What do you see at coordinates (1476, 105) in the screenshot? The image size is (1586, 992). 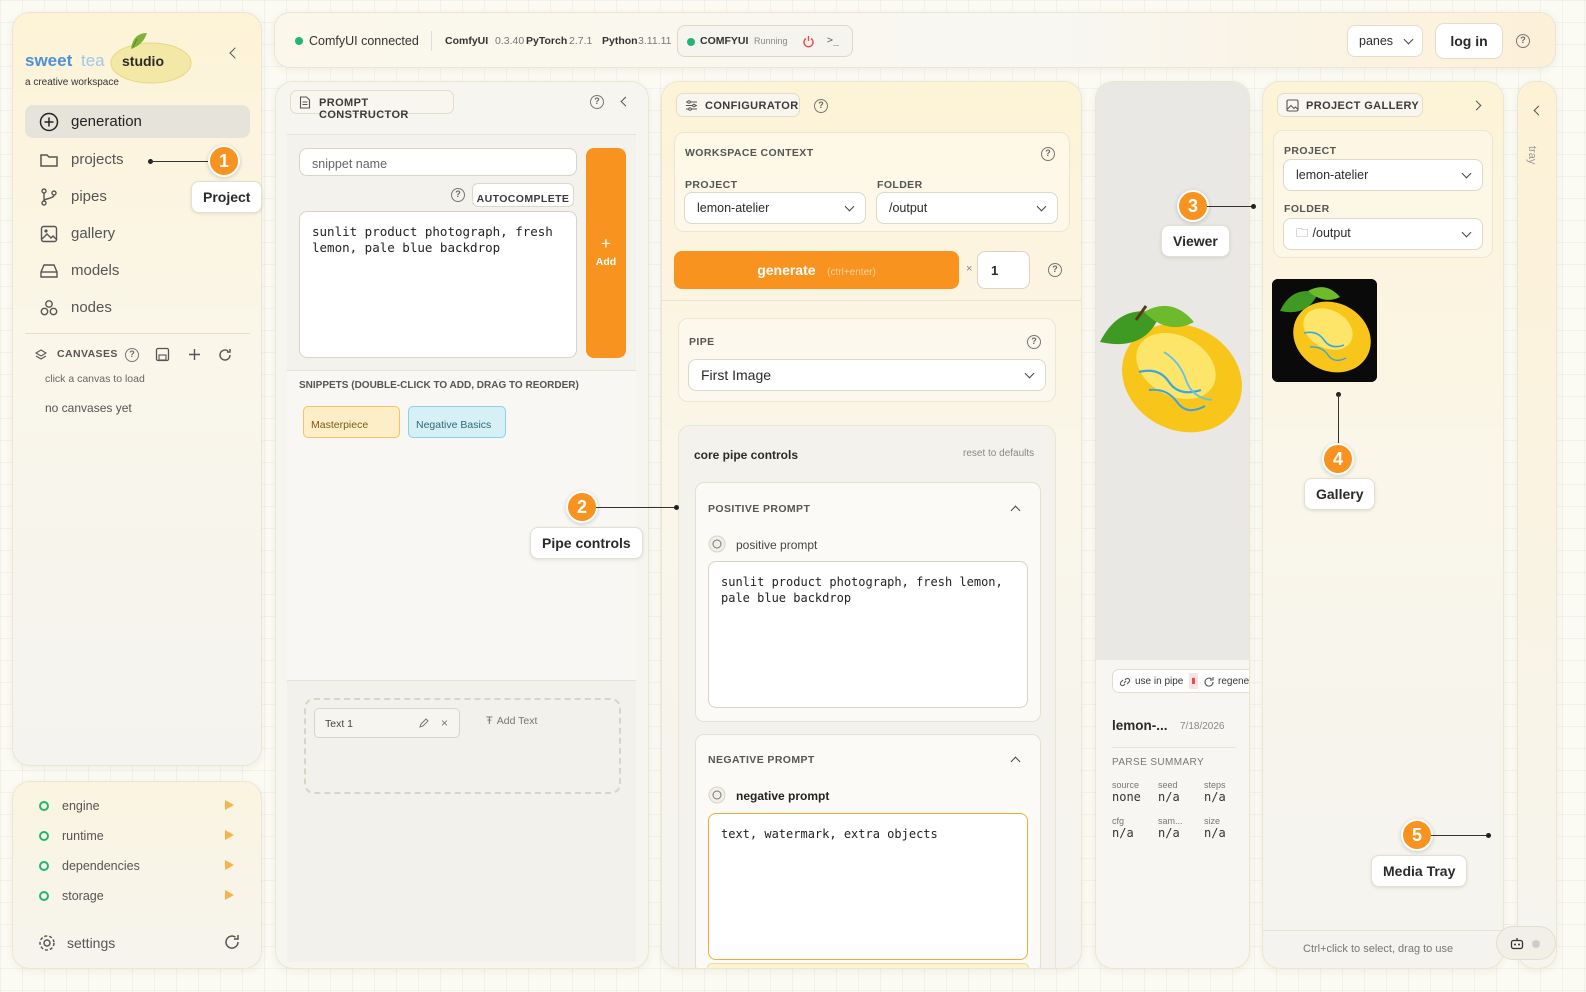 I see `expand-panel-icon` at bounding box center [1476, 105].